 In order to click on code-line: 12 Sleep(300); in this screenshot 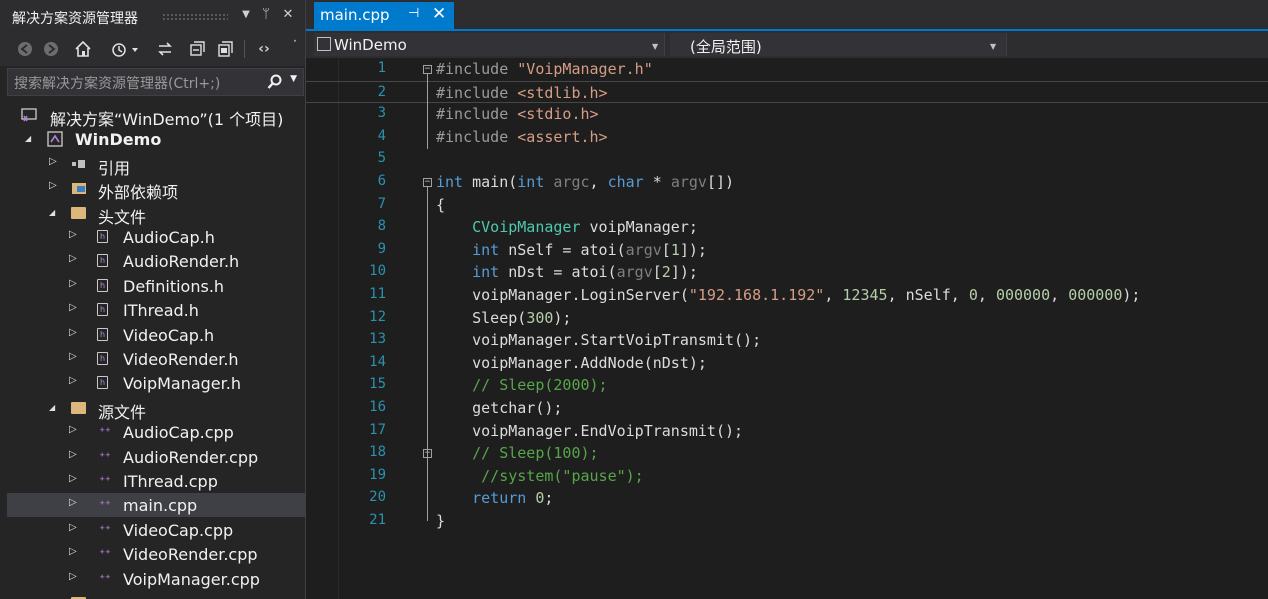, I will do `click(787, 318)`.